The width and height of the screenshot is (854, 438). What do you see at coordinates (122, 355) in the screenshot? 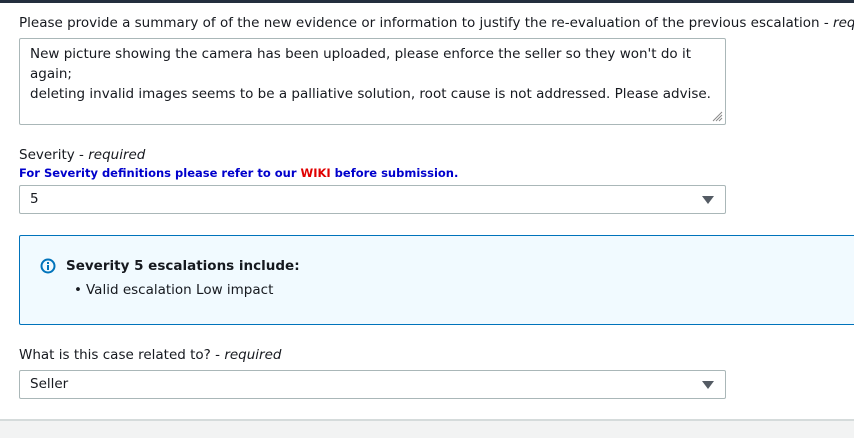
I see `case-label-text: What is this case related to? -` at bounding box center [122, 355].